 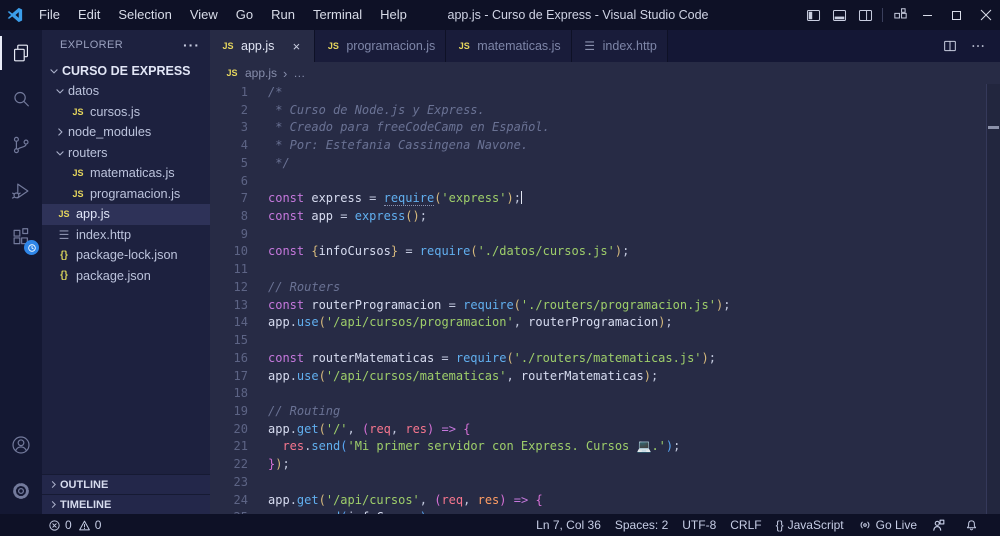 What do you see at coordinates (126, 276) in the screenshot?
I see `file-package.json: {} package.json` at bounding box center [126, 276].